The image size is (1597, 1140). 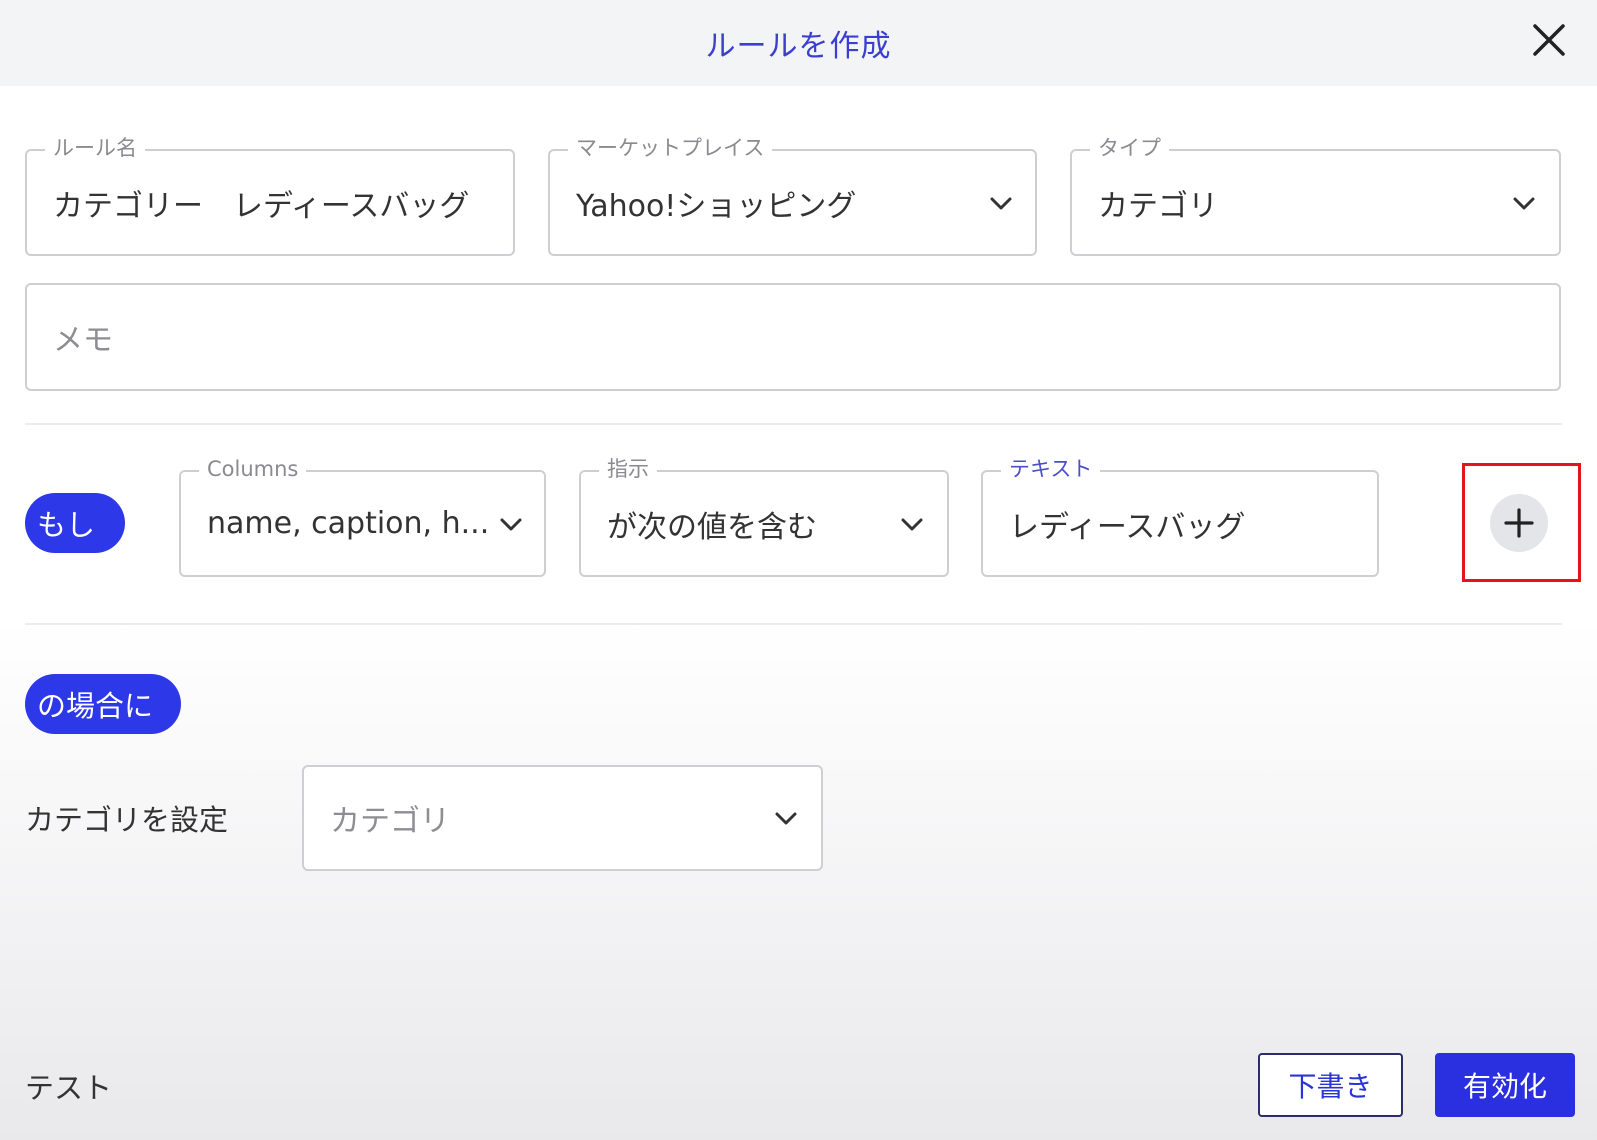 I want to click on enable-button: 有効化, so click(x=1505, y=1085).